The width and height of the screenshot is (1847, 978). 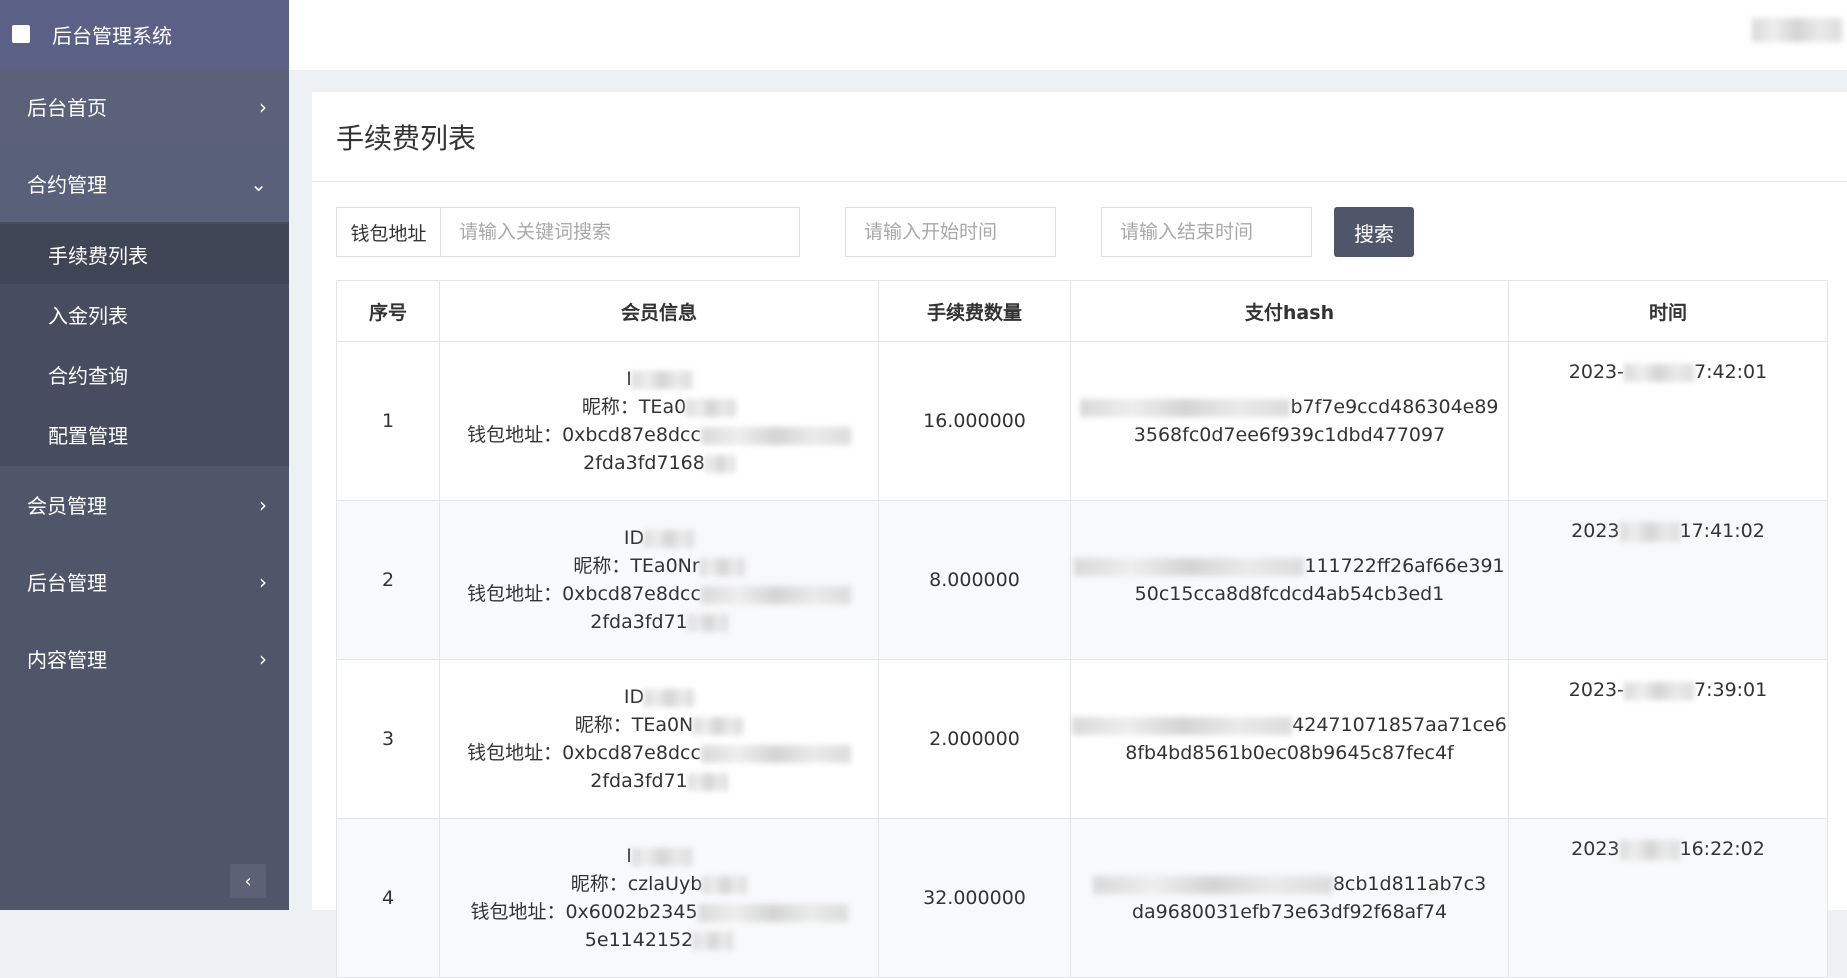 I want to click on member-nickname: 昵称：TEa0Nr, so click(x=636, y=566).